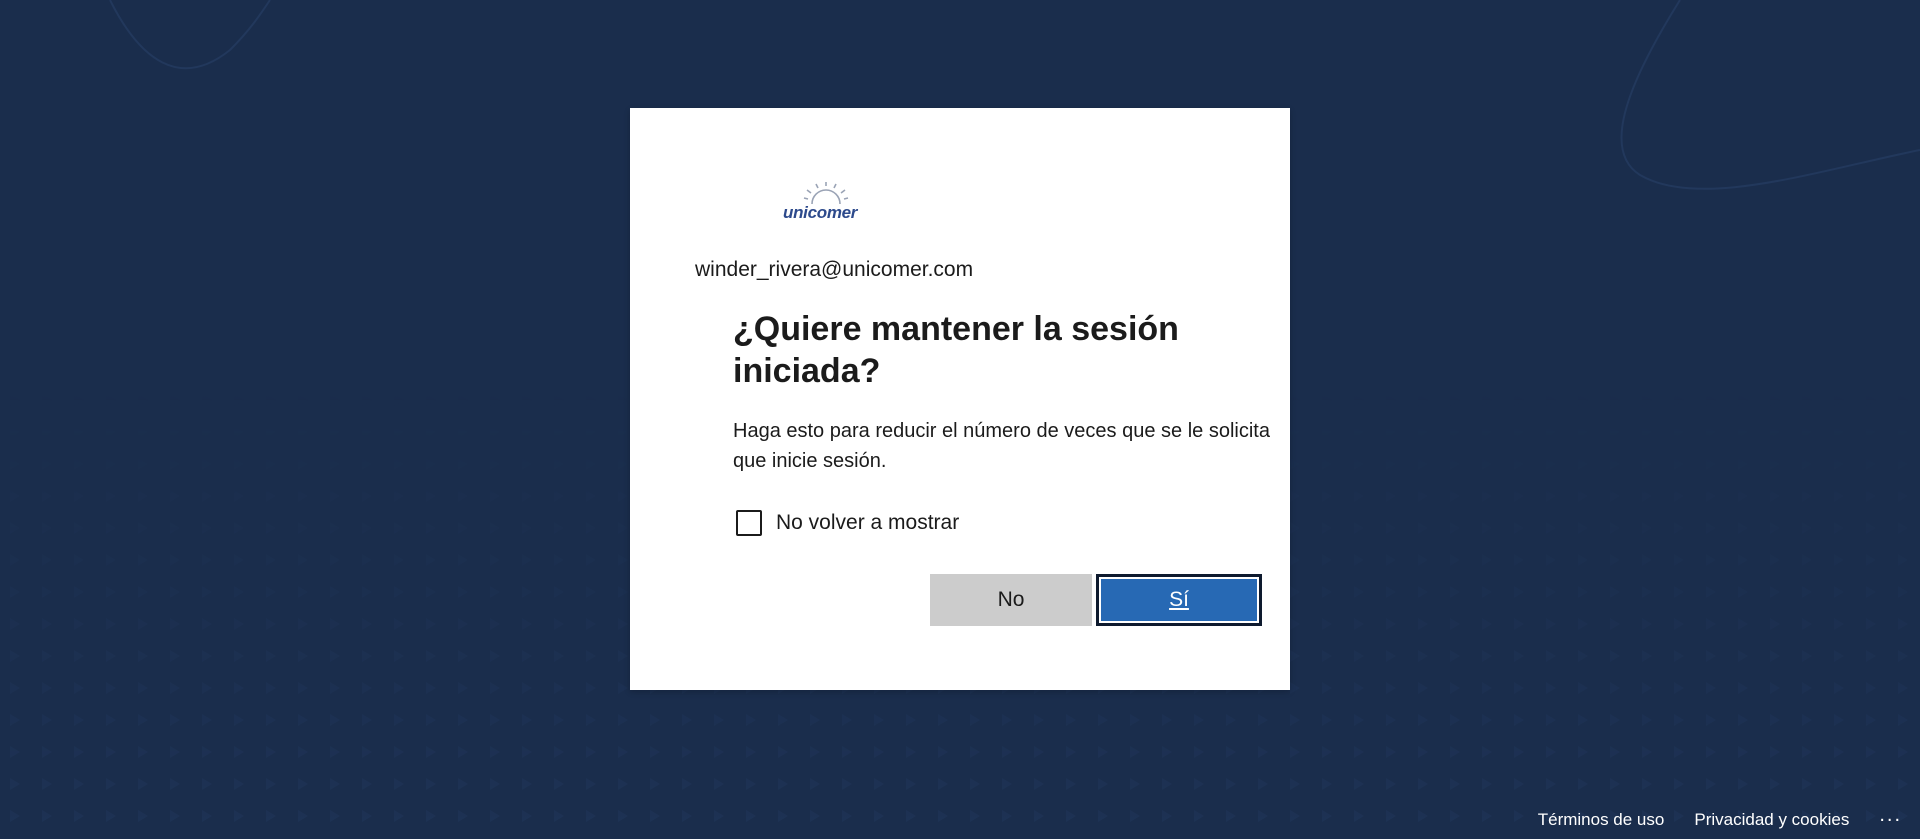 This screenshot has width=1920, height=839. Describe the element at coordinates (825, 202) in the screenshot. I see `unicomer-logo: unicomer` at that location.